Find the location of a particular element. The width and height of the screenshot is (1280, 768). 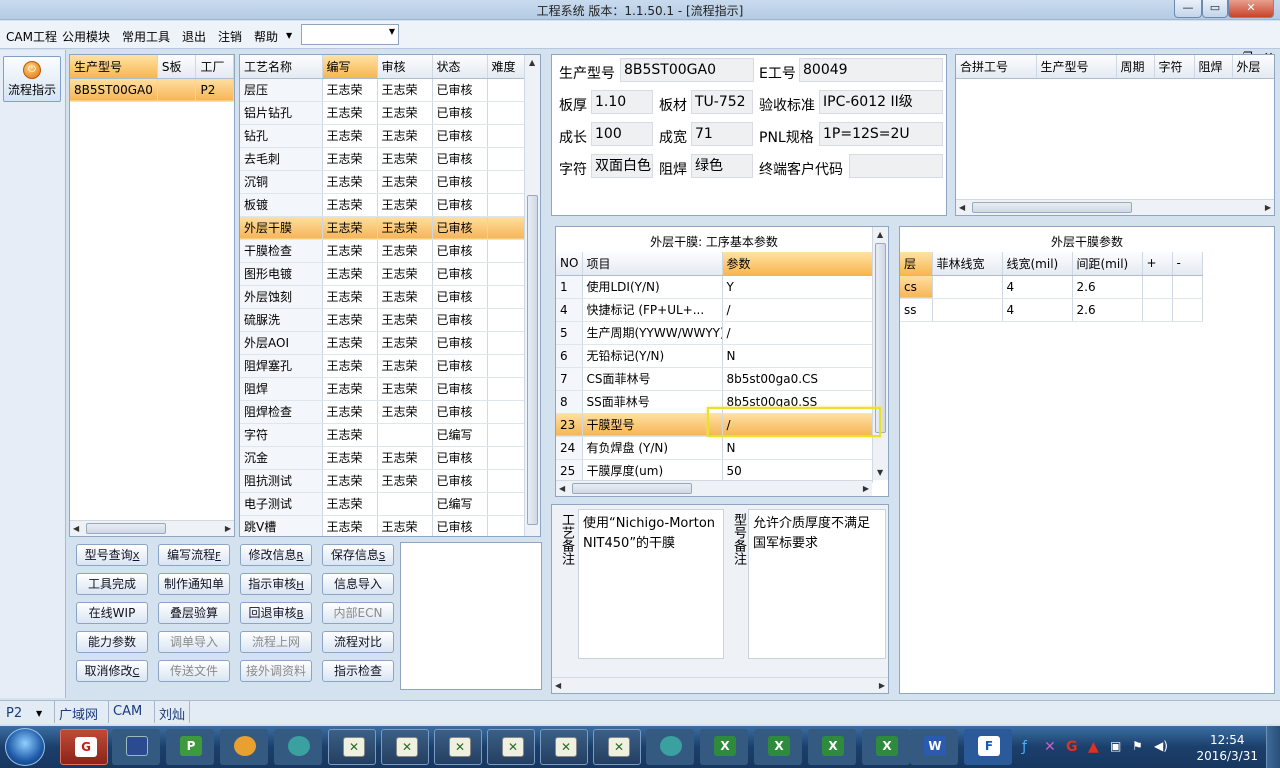

table-row: 硫脲洗 王志荣 王志荣 已审核 is located at coordinates (382, 320).